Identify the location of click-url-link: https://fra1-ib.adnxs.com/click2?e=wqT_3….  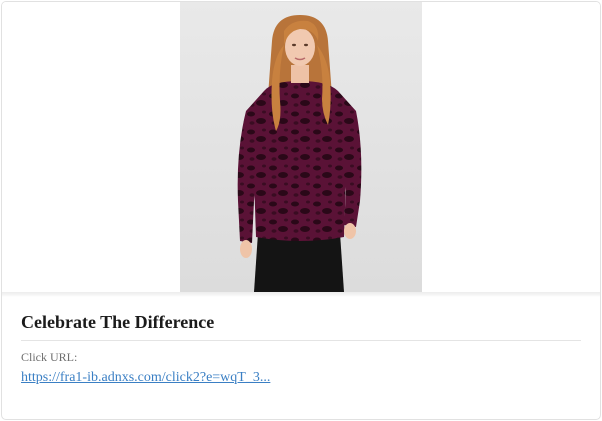
(145, 378).